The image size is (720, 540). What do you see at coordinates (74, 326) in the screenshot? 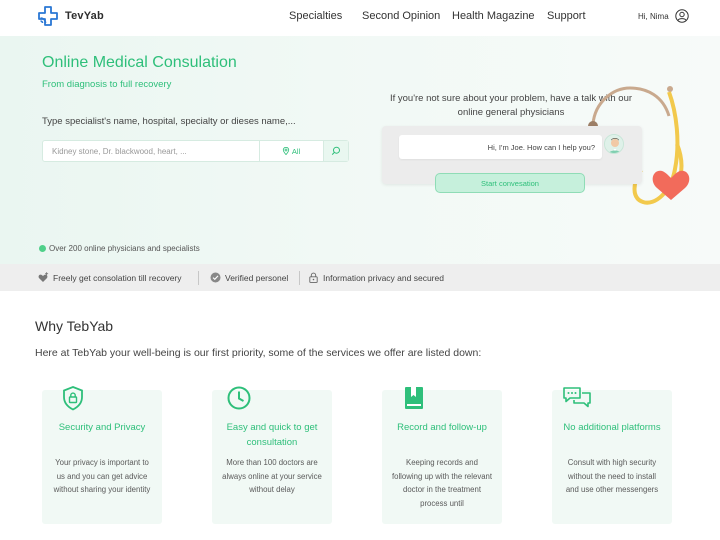
I see `why-section-title: Why TebYab` at bounding box center [74, 326].